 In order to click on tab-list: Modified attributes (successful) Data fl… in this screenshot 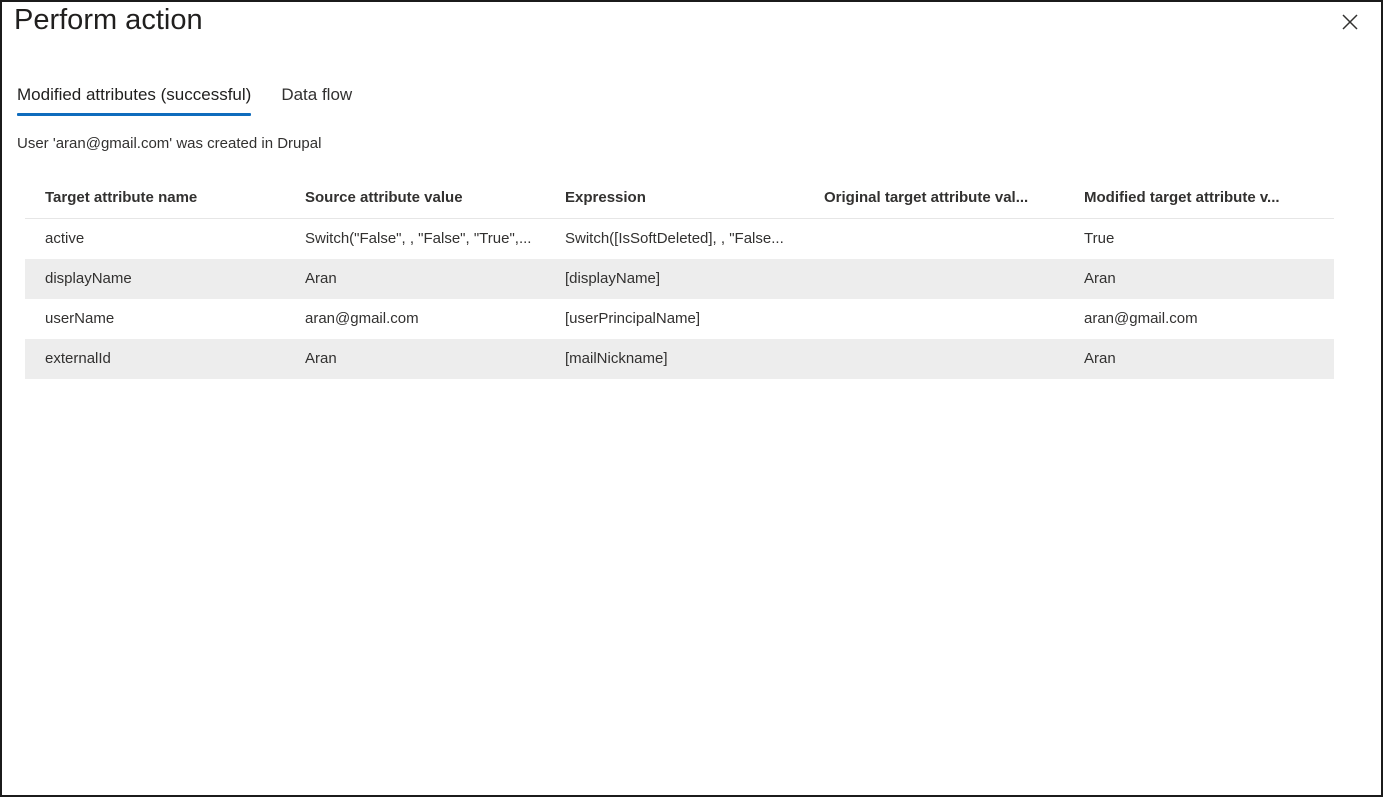, I will do `click(184, 100)`.